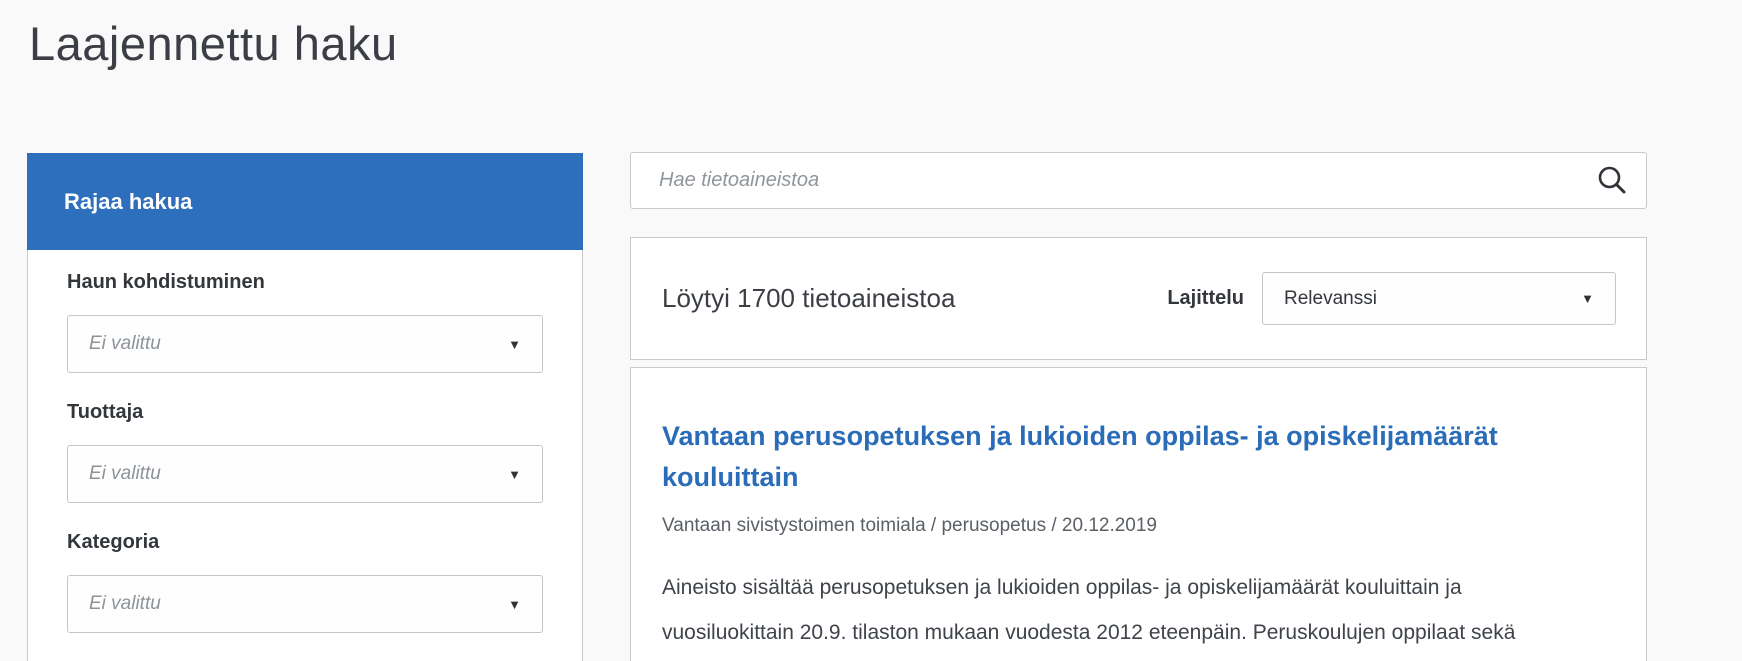 The width and height of the screenshot is (1742, 661). I want to click on search-button, so click(1612, 181).